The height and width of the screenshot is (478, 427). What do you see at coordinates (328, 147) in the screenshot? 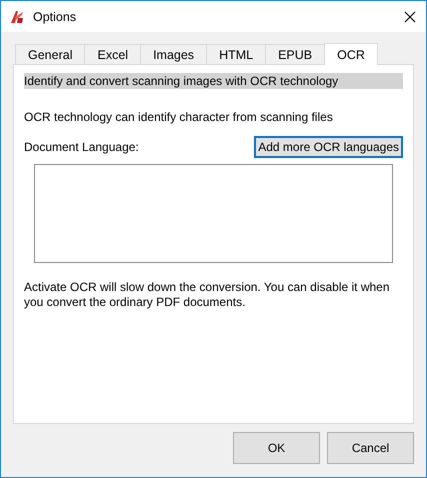
I see `add-languages-button: Add more OCR languages` at bounding box center [328, 147].